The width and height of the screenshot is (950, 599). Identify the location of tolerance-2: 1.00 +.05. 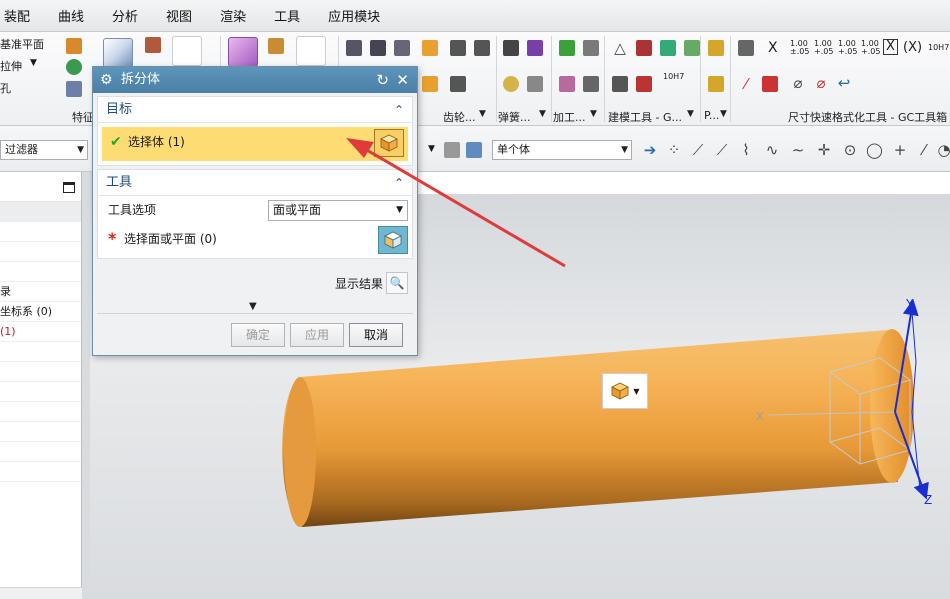
(823, 48).